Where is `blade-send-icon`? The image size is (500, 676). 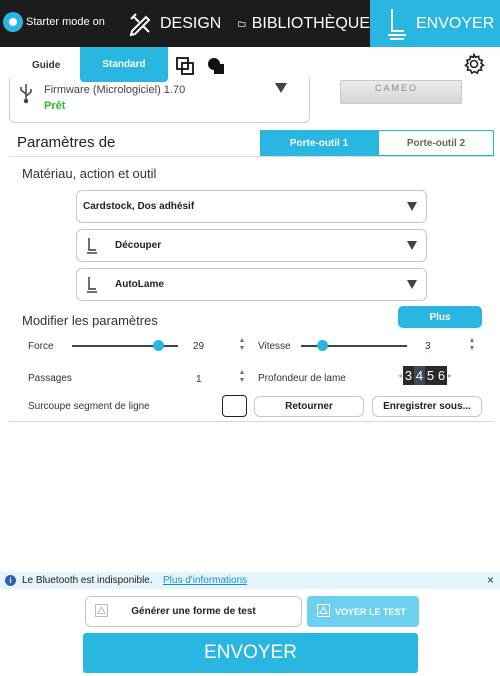 blade-send-icon is located at coordinates (397, 24).